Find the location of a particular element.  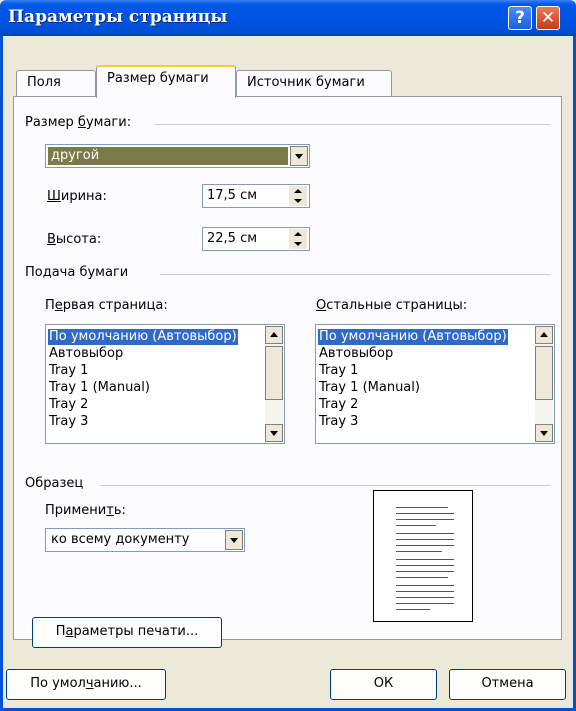

paper-size-divider is located at coordinates (352, 124).